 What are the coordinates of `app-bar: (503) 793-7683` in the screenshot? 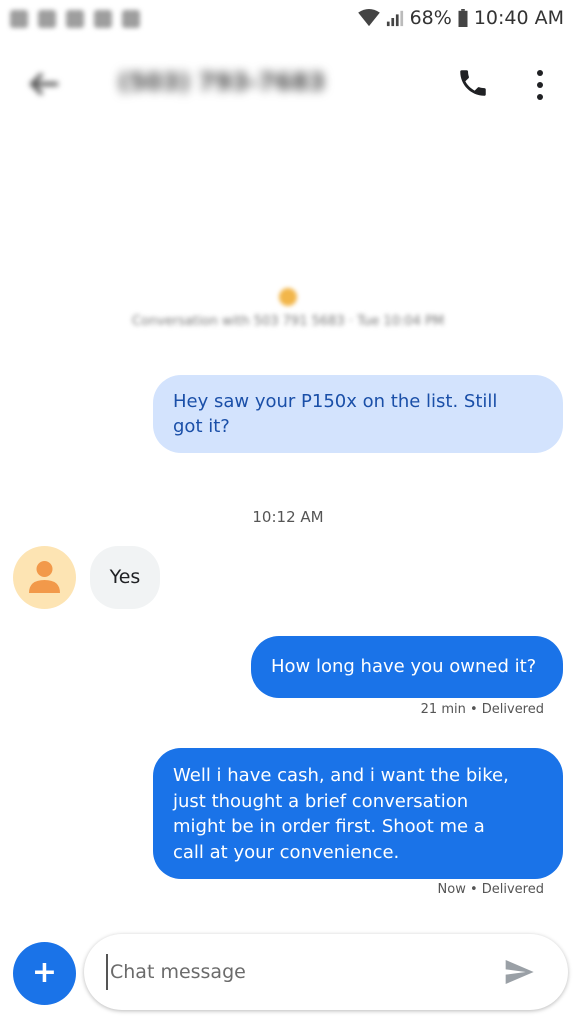 It's located at (288, 84).